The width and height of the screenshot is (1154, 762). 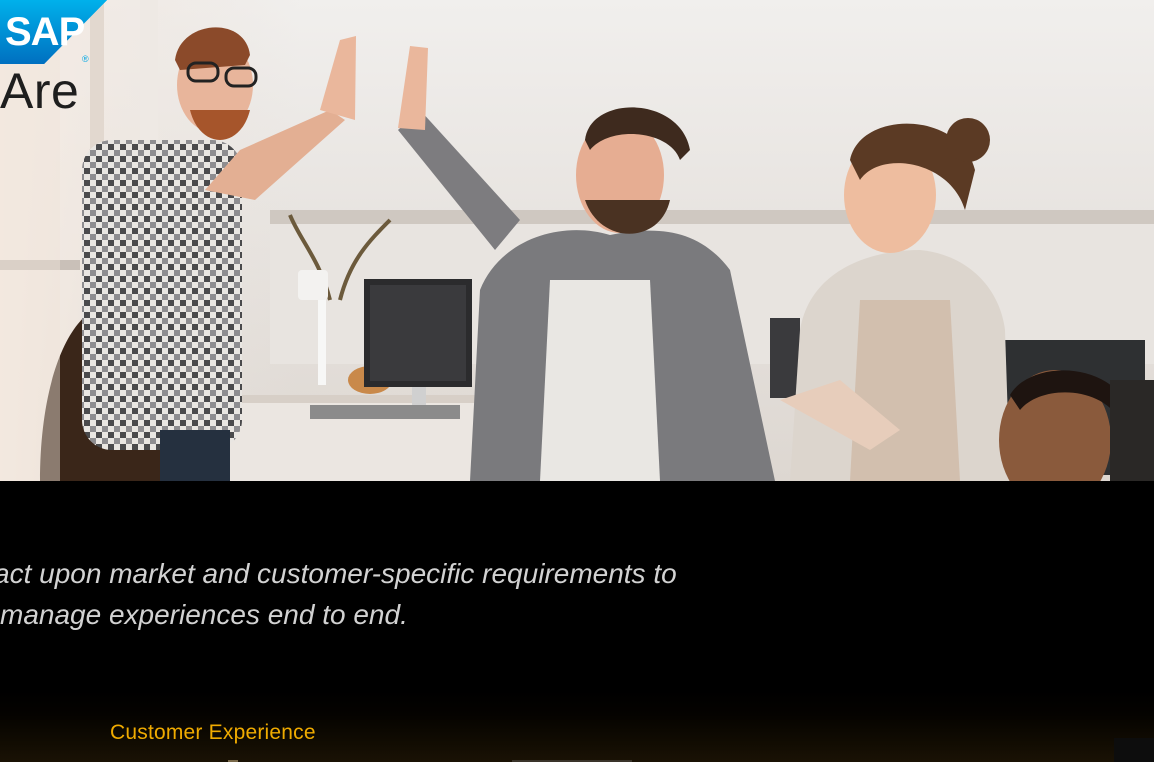 What do you see at coordinates (40, 91) in the screenshot?
I see `hero-title: Are` at bounding box center [40, 91].